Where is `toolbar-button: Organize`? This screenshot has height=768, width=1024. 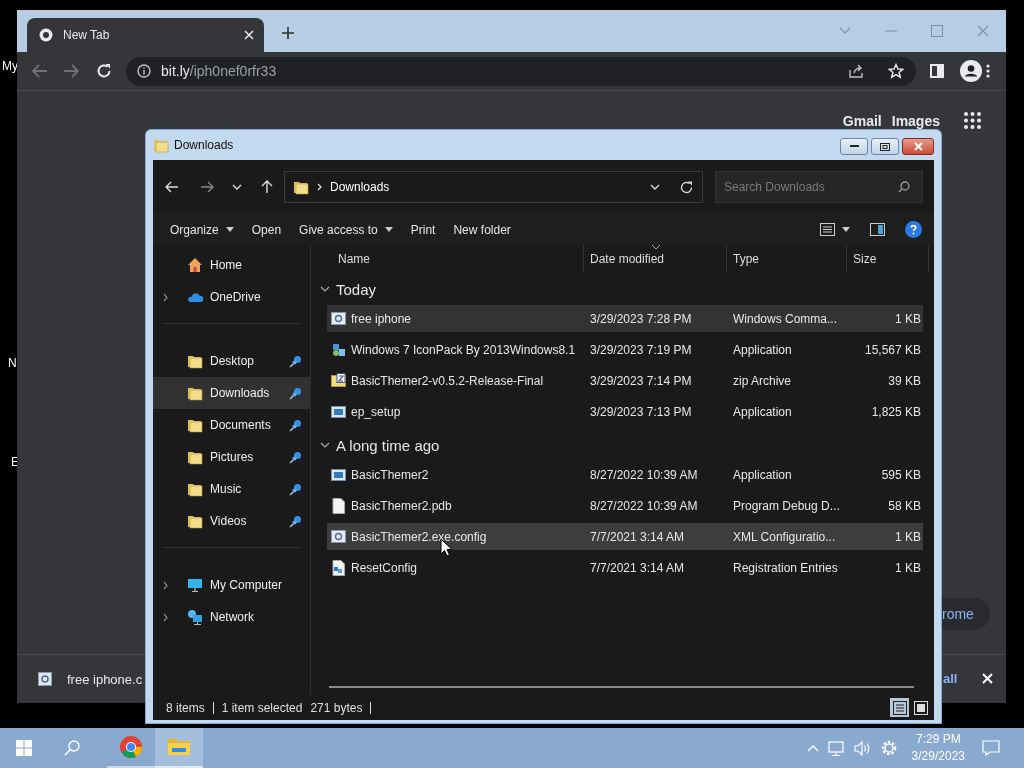
toolbar-button: Organize is located at coordinates (202, 229).